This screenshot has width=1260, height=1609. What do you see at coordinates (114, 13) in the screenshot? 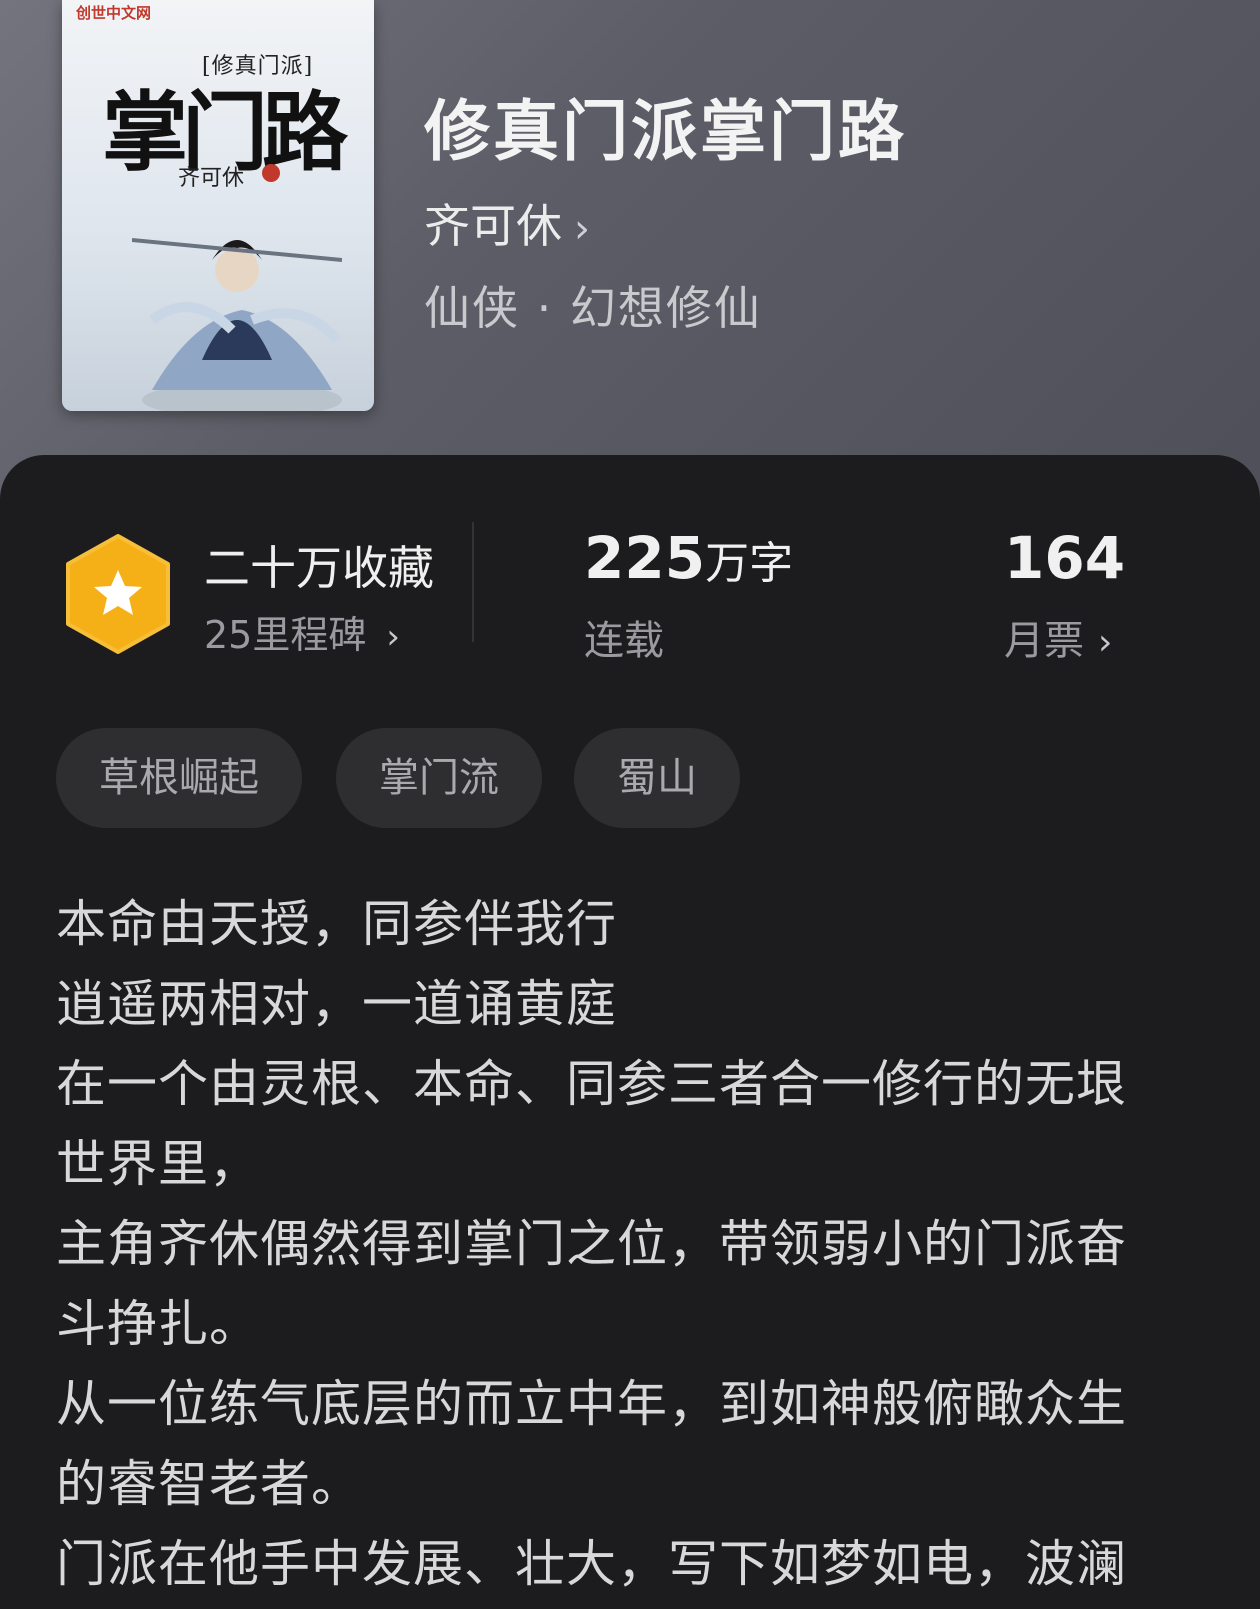
I see `publisher-logo: 创世中文网` at bounding box center [114, 13].